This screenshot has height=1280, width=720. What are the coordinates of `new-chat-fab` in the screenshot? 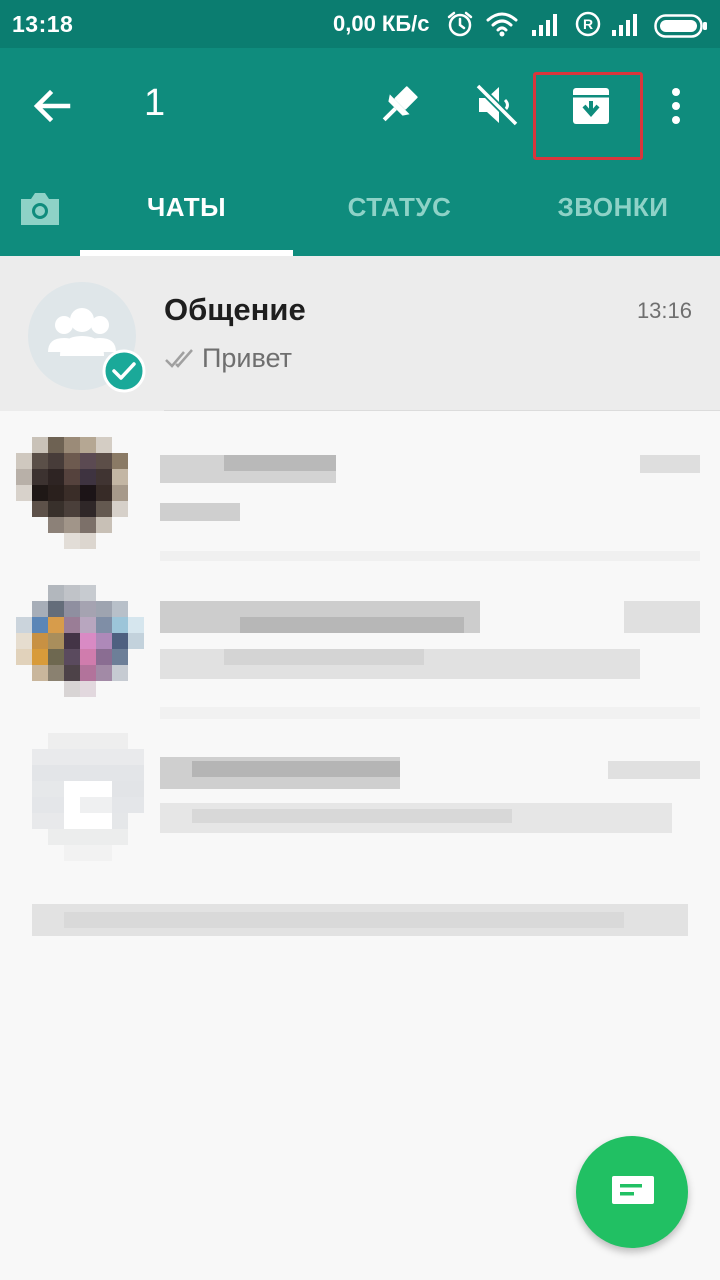 It's located at (632, 1192).